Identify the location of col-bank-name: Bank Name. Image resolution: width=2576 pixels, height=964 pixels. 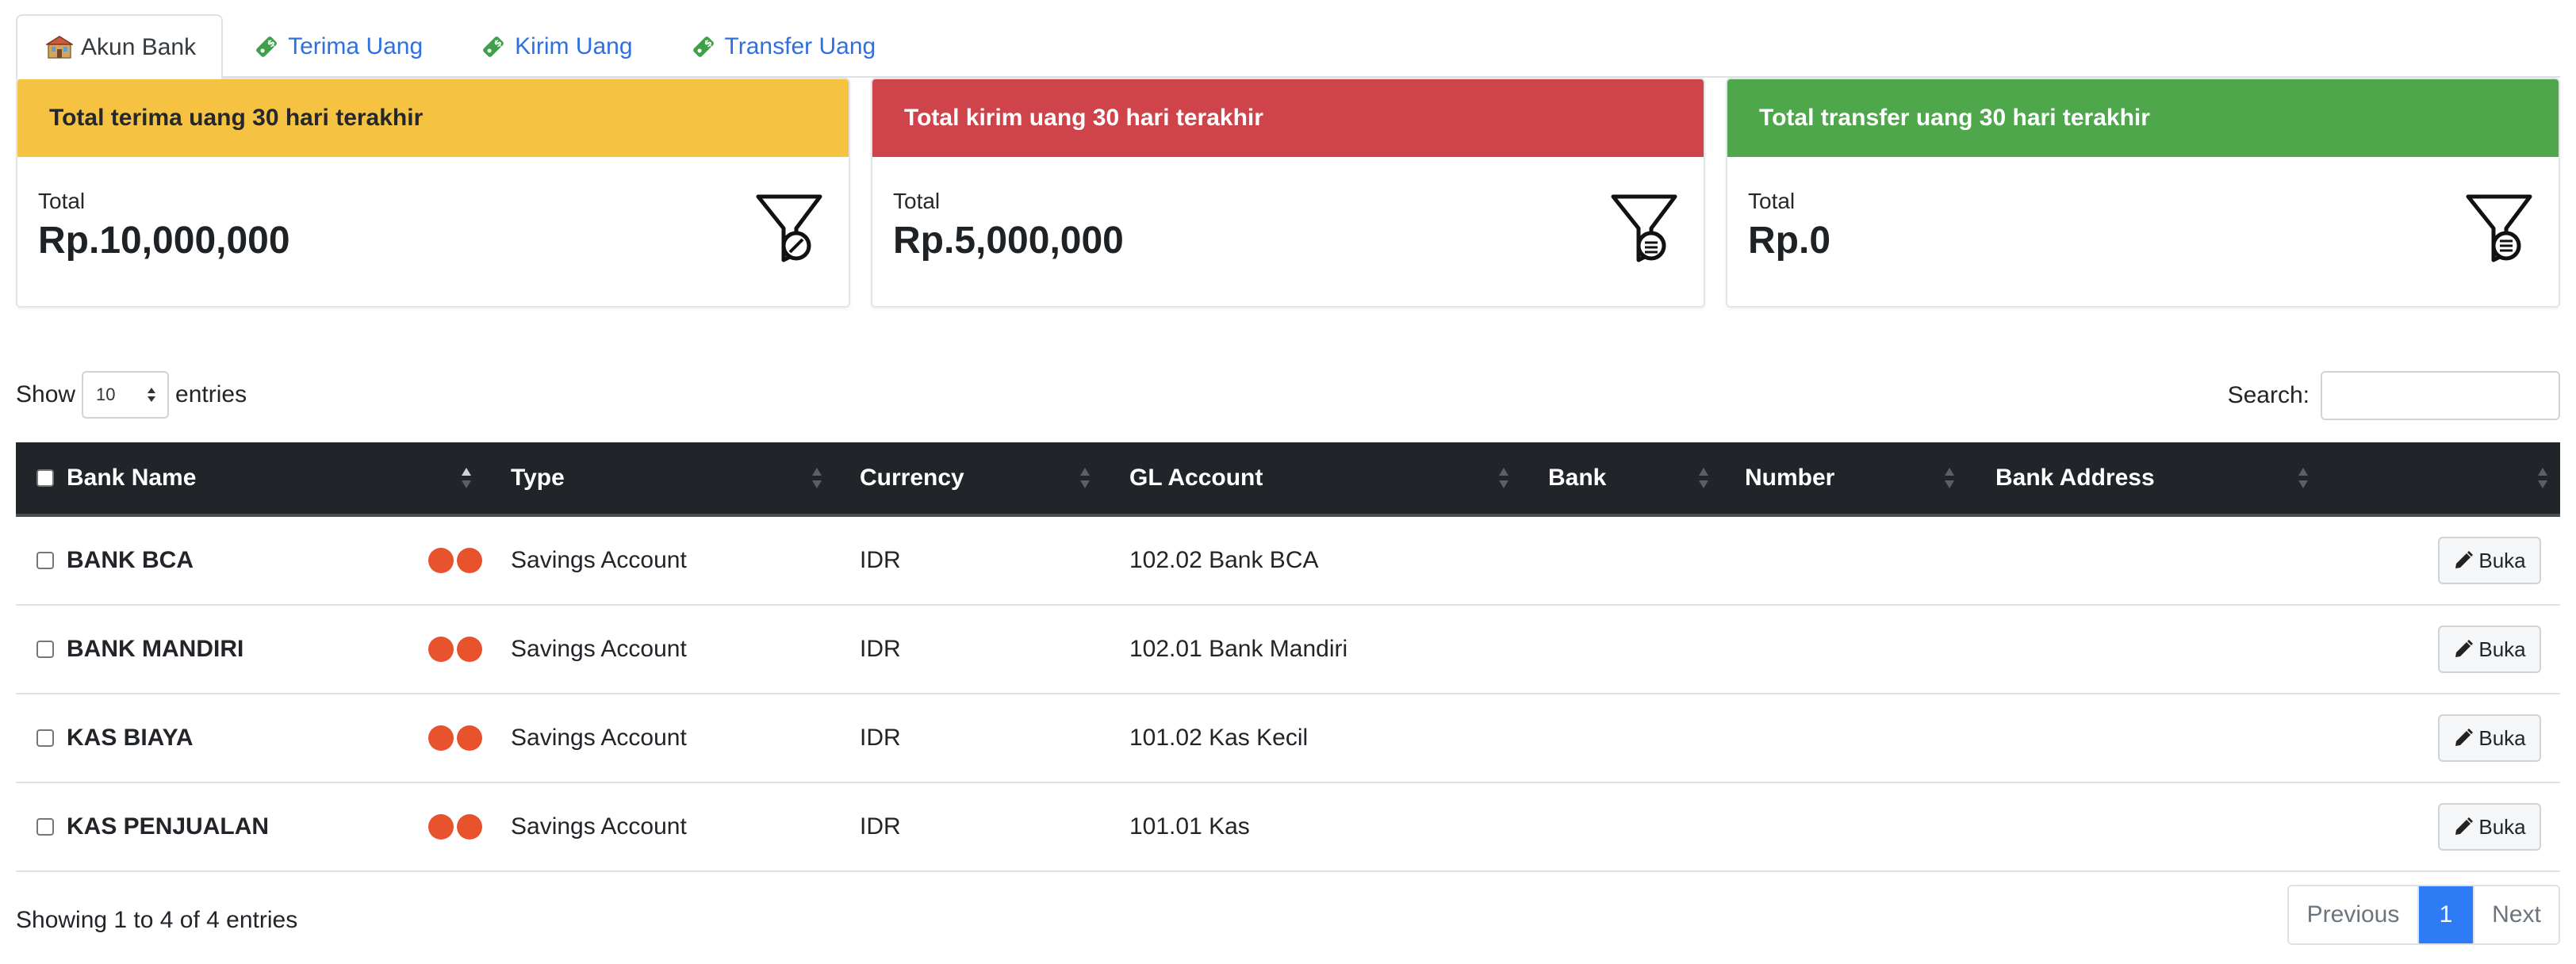
(131, 478).